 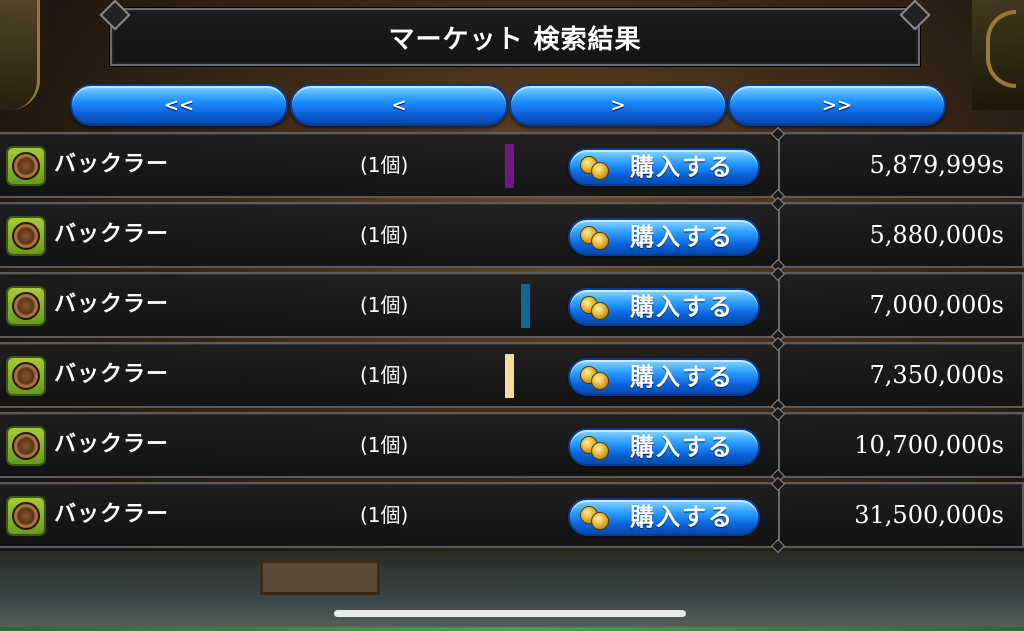 I want to click on market-listing-row: バックラー (1個) 購入する 5,880,000s, so click(x=512, y=235).